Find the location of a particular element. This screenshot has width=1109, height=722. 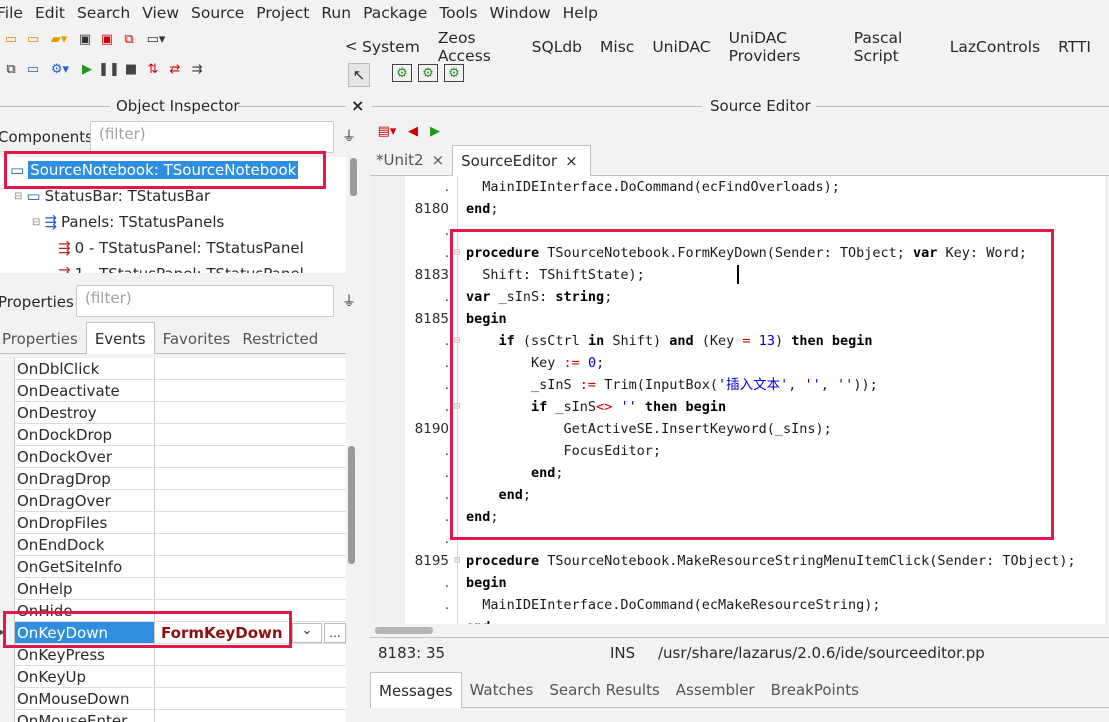

bottom-tab-breakpoints: BreakPoints is located at coordinates (815, 690).